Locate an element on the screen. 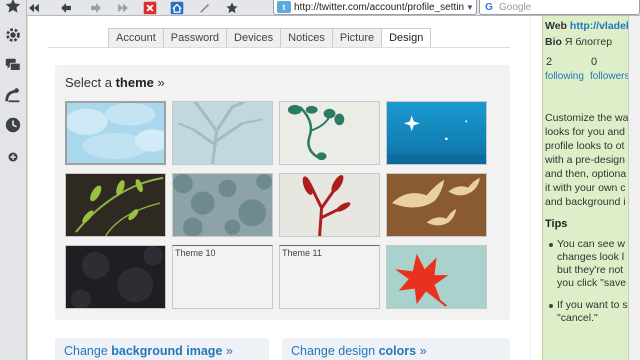 Image resolution: width=640 pixels, height=360 pixels. following-link: following is located at coordinates (564, 76).